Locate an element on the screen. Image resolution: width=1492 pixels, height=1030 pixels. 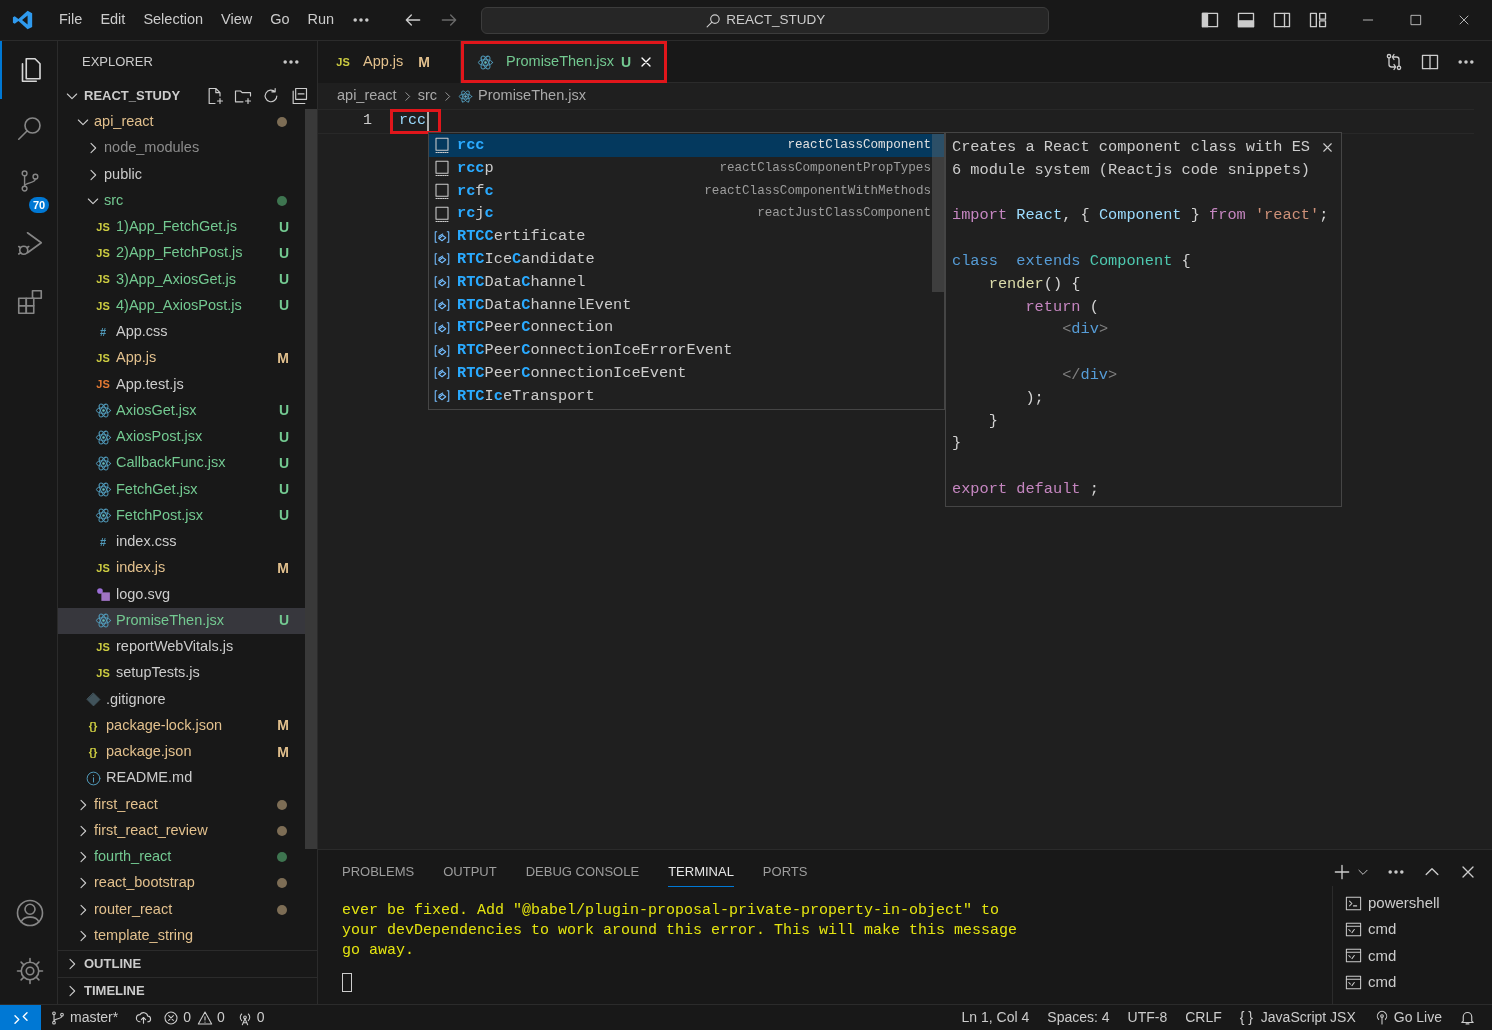
cloud-upload-icon is located at coordinates (144, 1017).